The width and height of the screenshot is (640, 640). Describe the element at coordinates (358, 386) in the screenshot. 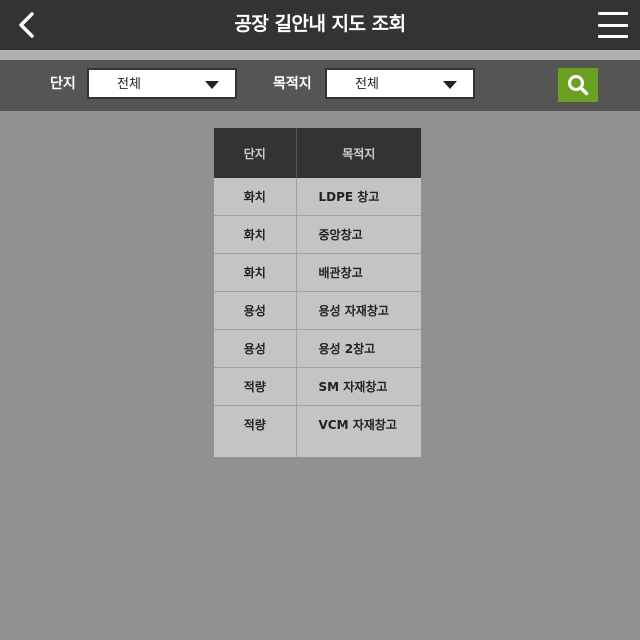

I see `cell-destination: SM 자재창고` at that location.